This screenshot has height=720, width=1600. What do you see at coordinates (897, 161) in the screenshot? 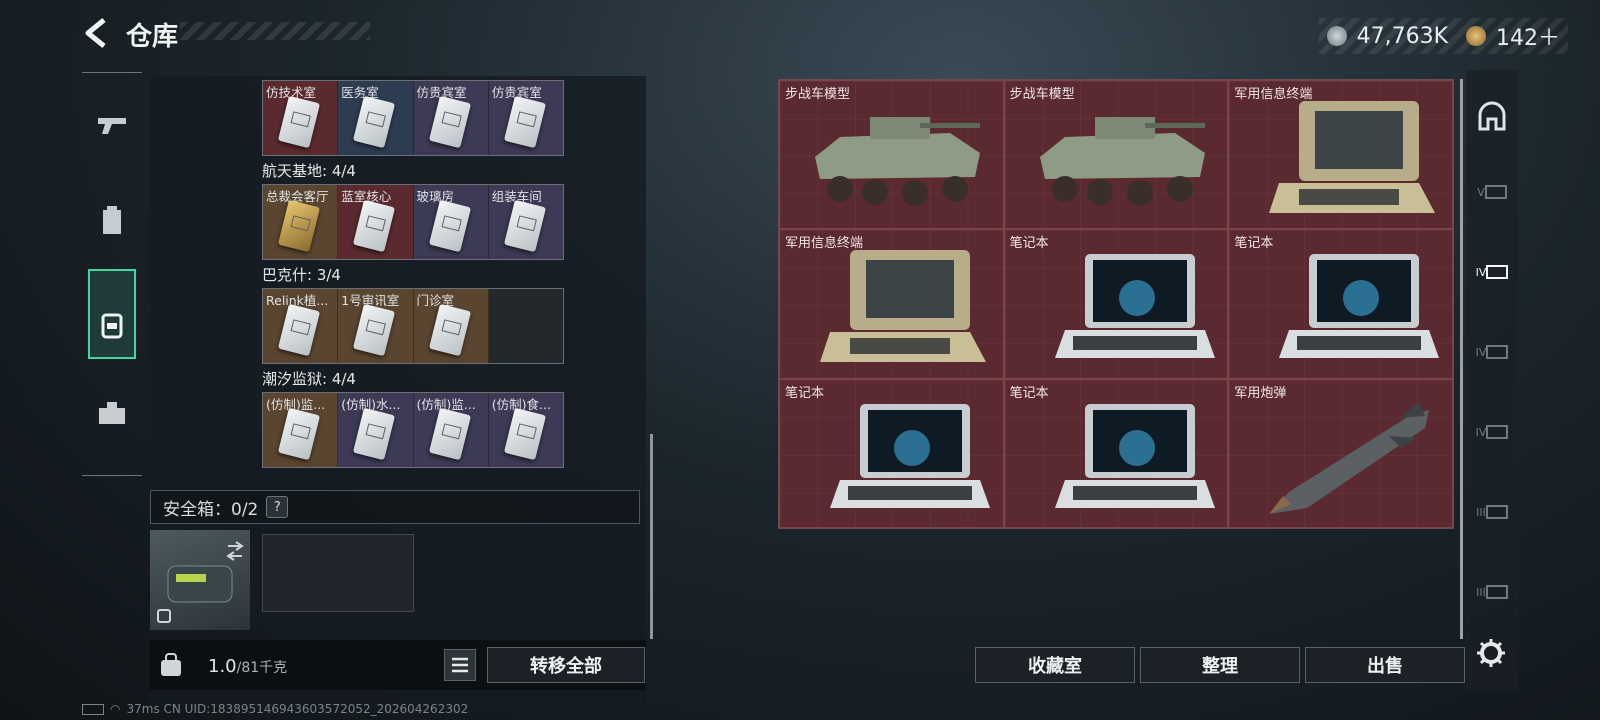
I see `apc-model-icon` at bounding box center [897, 161].